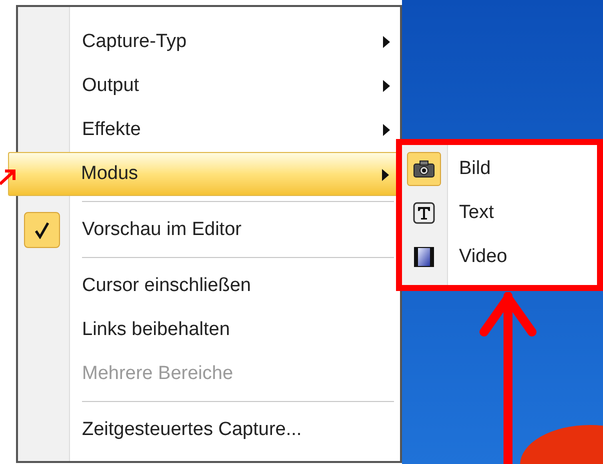  What do you see at coordinates (8, 177) in the screenshot?
I see `arrow-right-annotation` at bounding box center [8, 177].